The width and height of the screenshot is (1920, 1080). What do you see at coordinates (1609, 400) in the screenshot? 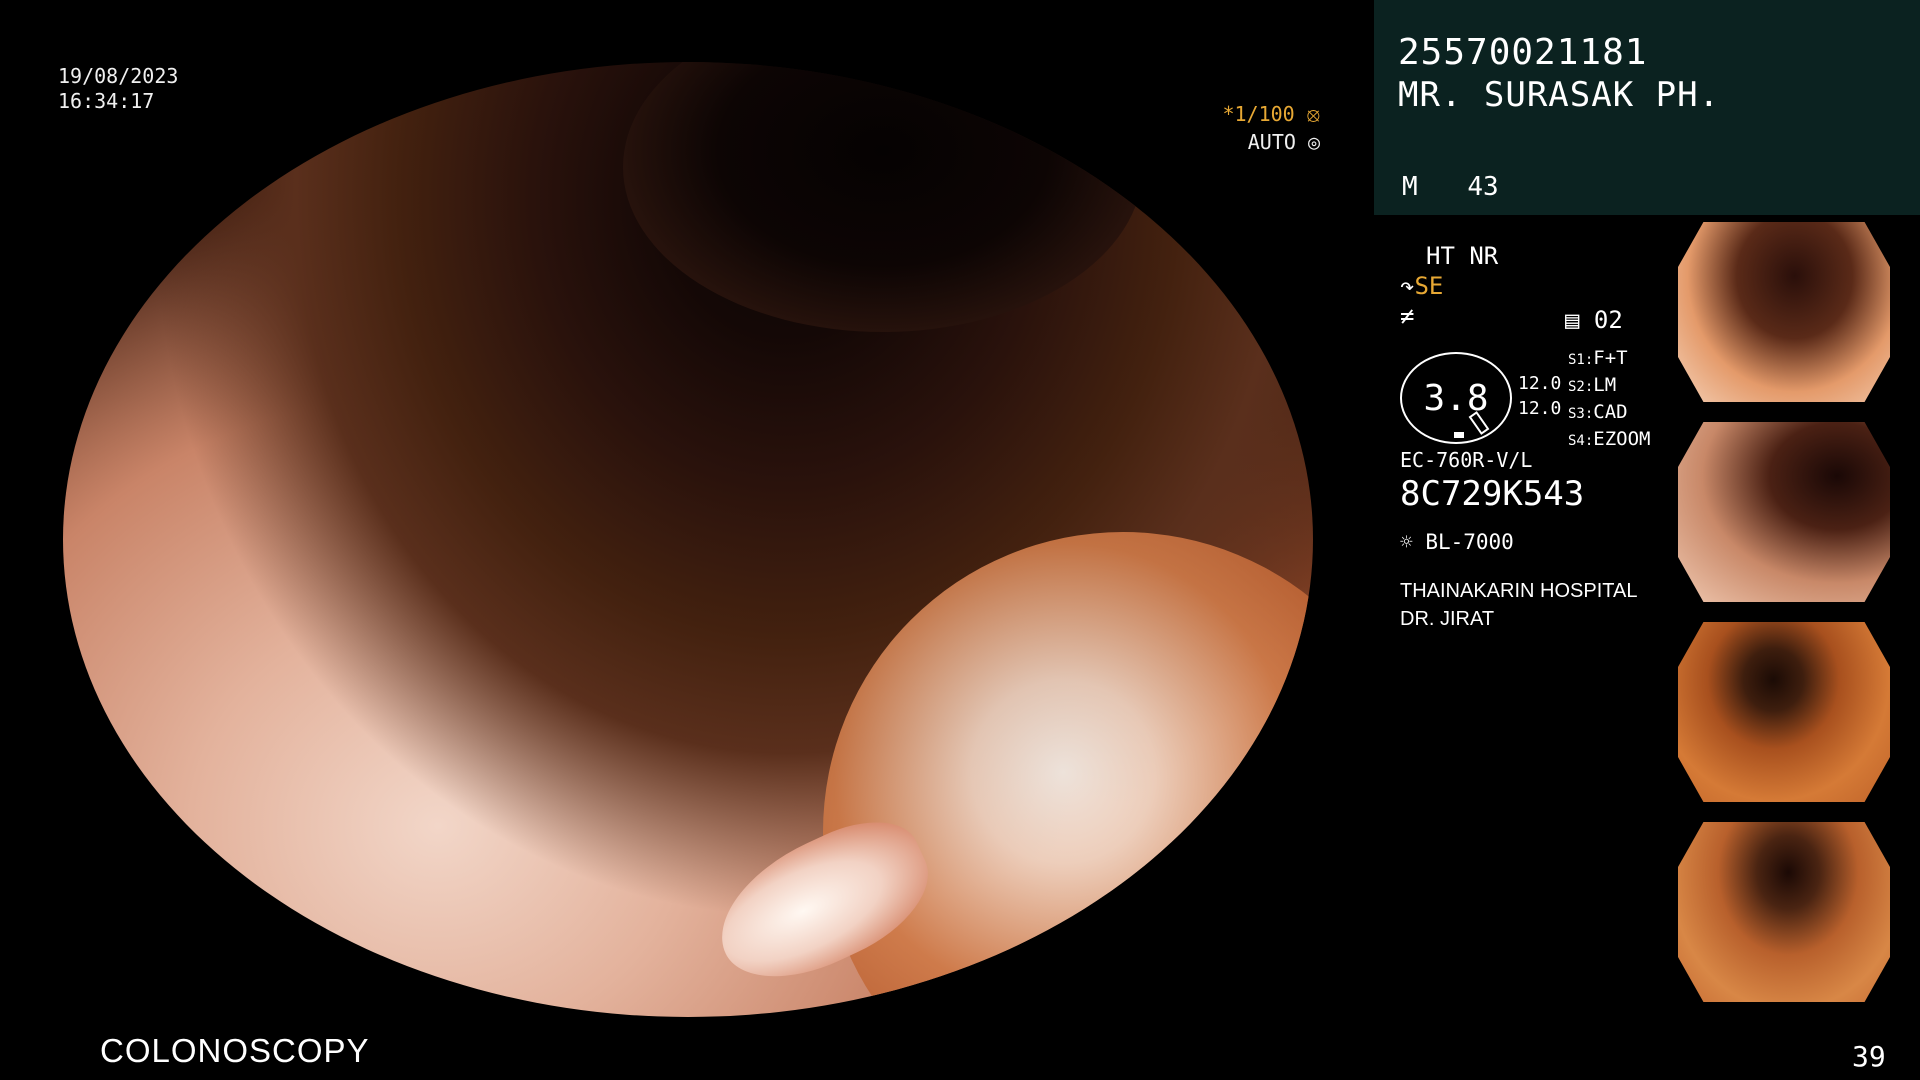
I see `switch-list: S1:F+T S2:LM S3:CAD S4:EZOOM` at bounding box center [1609, 400].